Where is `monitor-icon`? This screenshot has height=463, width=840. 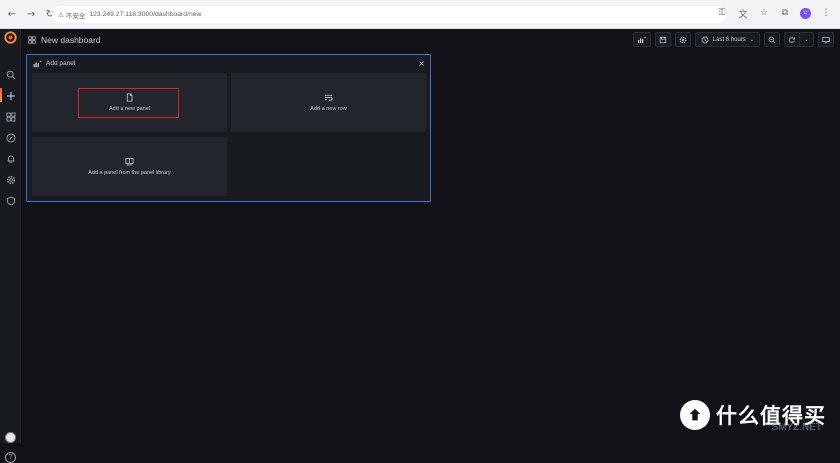
monitor-icon is located at coordinates (826, 40).